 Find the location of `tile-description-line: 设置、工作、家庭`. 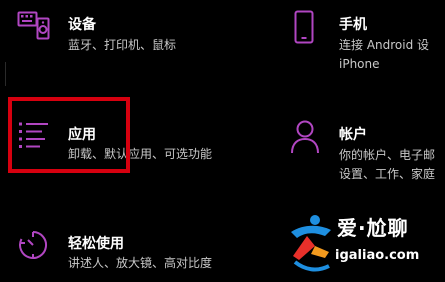

tile-description-line: 设置、工作、家庭 is located at coordinates (387, 174).